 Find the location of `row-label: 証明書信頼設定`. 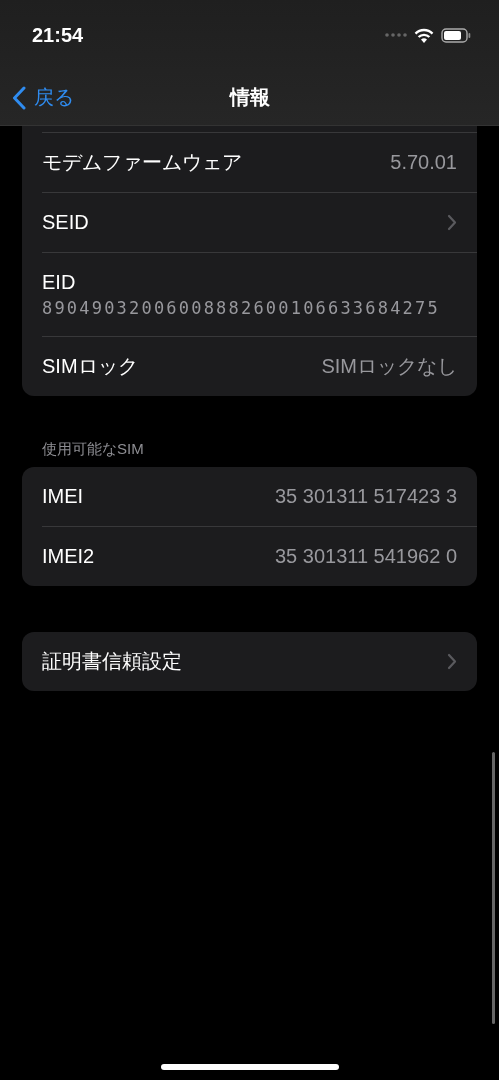

row-label: 証明書信頼設定 is located at coordinates (112, 661).